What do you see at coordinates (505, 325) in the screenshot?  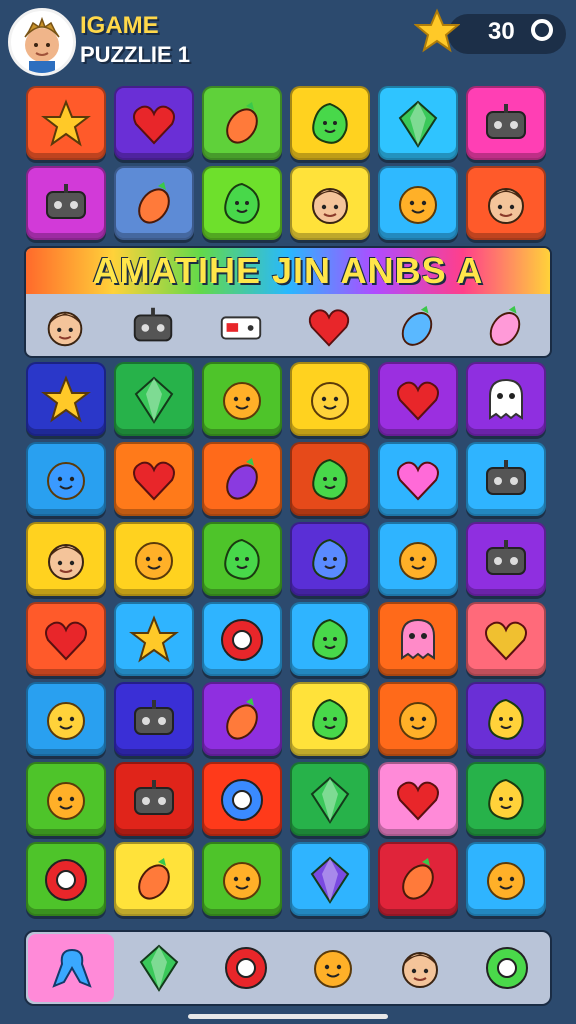 I see `balloon-icon` at bounding box center [505, 325].